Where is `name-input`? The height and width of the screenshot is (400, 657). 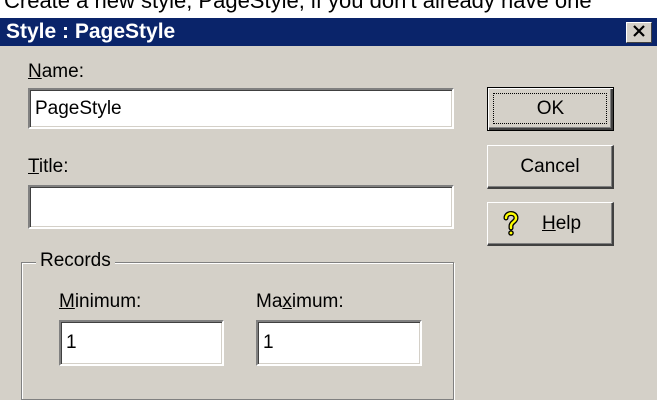 name-input is located at coordinates (241, 108).